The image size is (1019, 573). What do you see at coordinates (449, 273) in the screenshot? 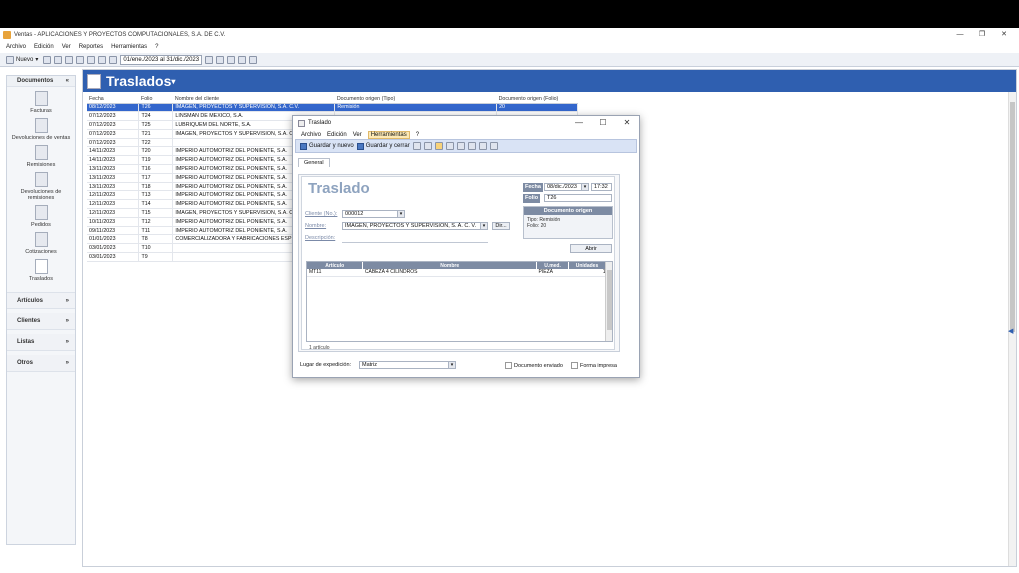
I see `item-cell: CABEZA 4 CILINDROS` at bounding box center [449, 273].